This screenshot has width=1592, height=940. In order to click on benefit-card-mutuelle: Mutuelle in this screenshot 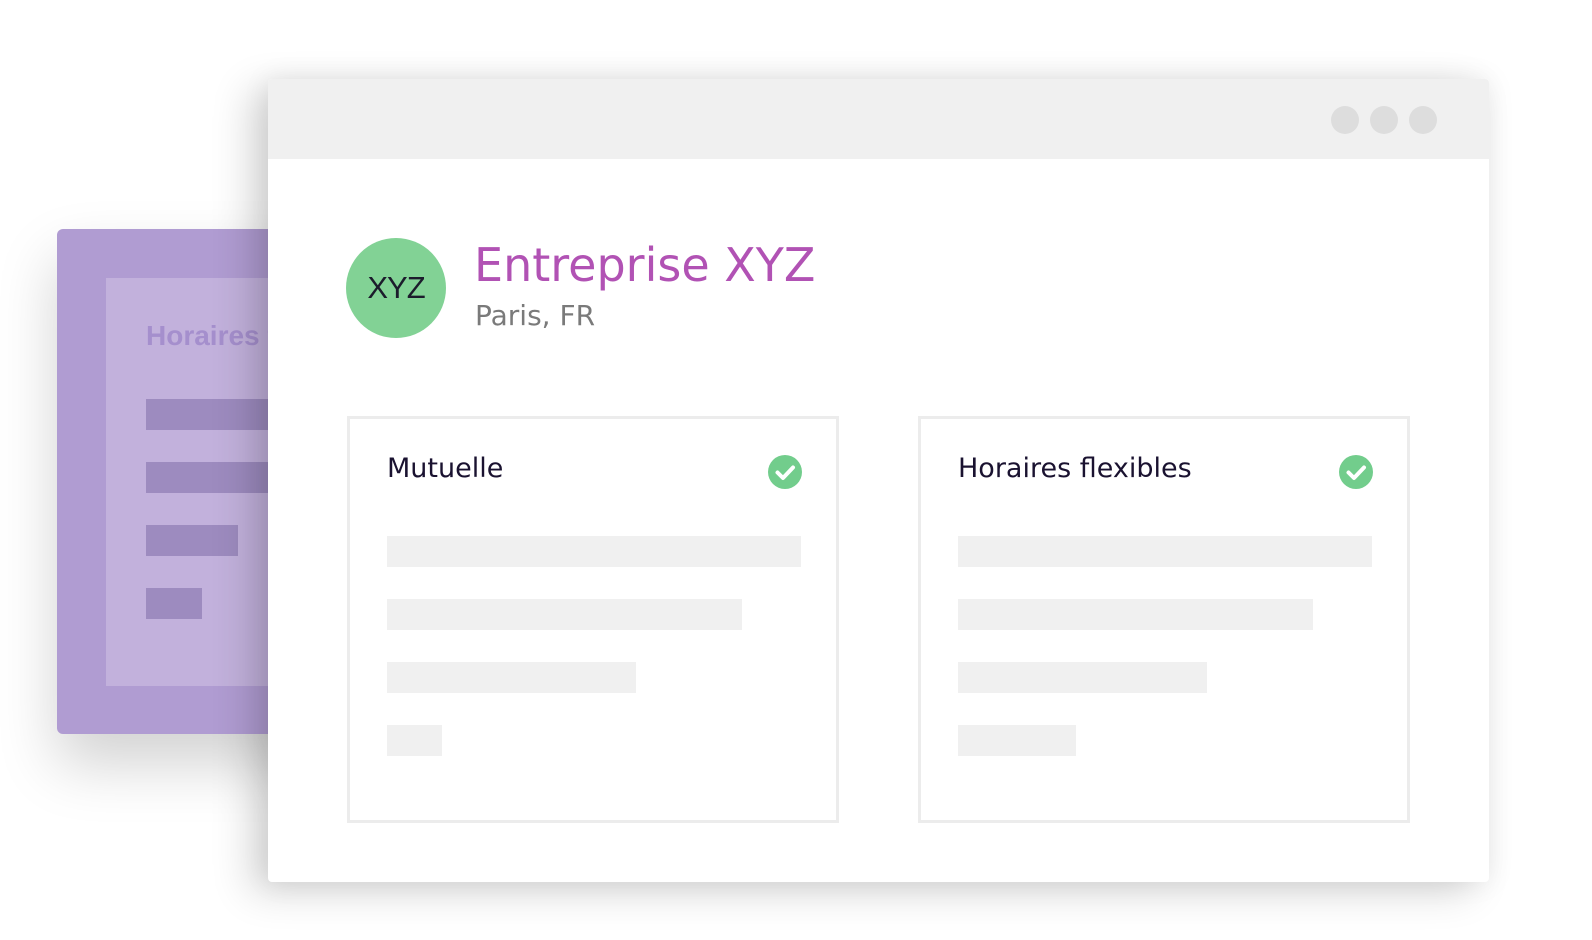, I will do `click(593, 619)`.